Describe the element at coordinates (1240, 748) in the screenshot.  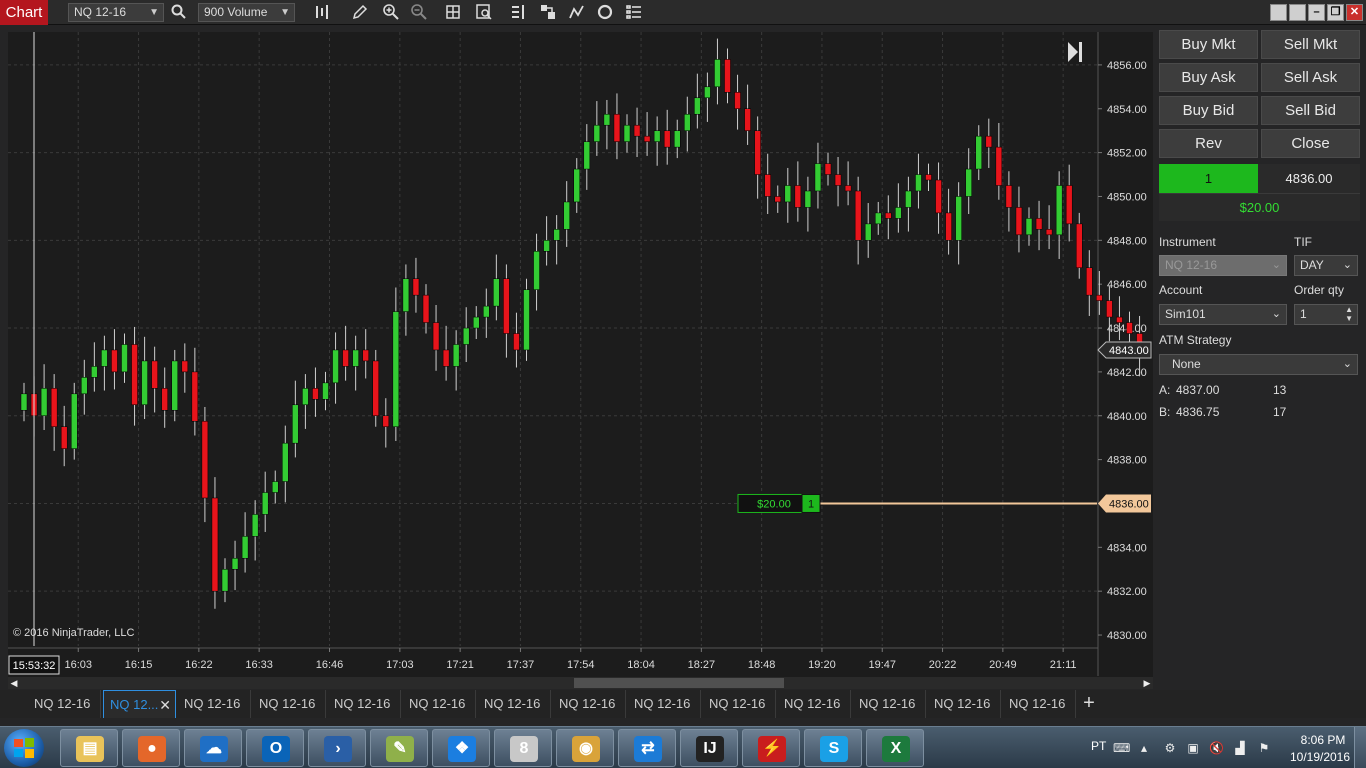
I see `signal-icon: ▟` at that location.